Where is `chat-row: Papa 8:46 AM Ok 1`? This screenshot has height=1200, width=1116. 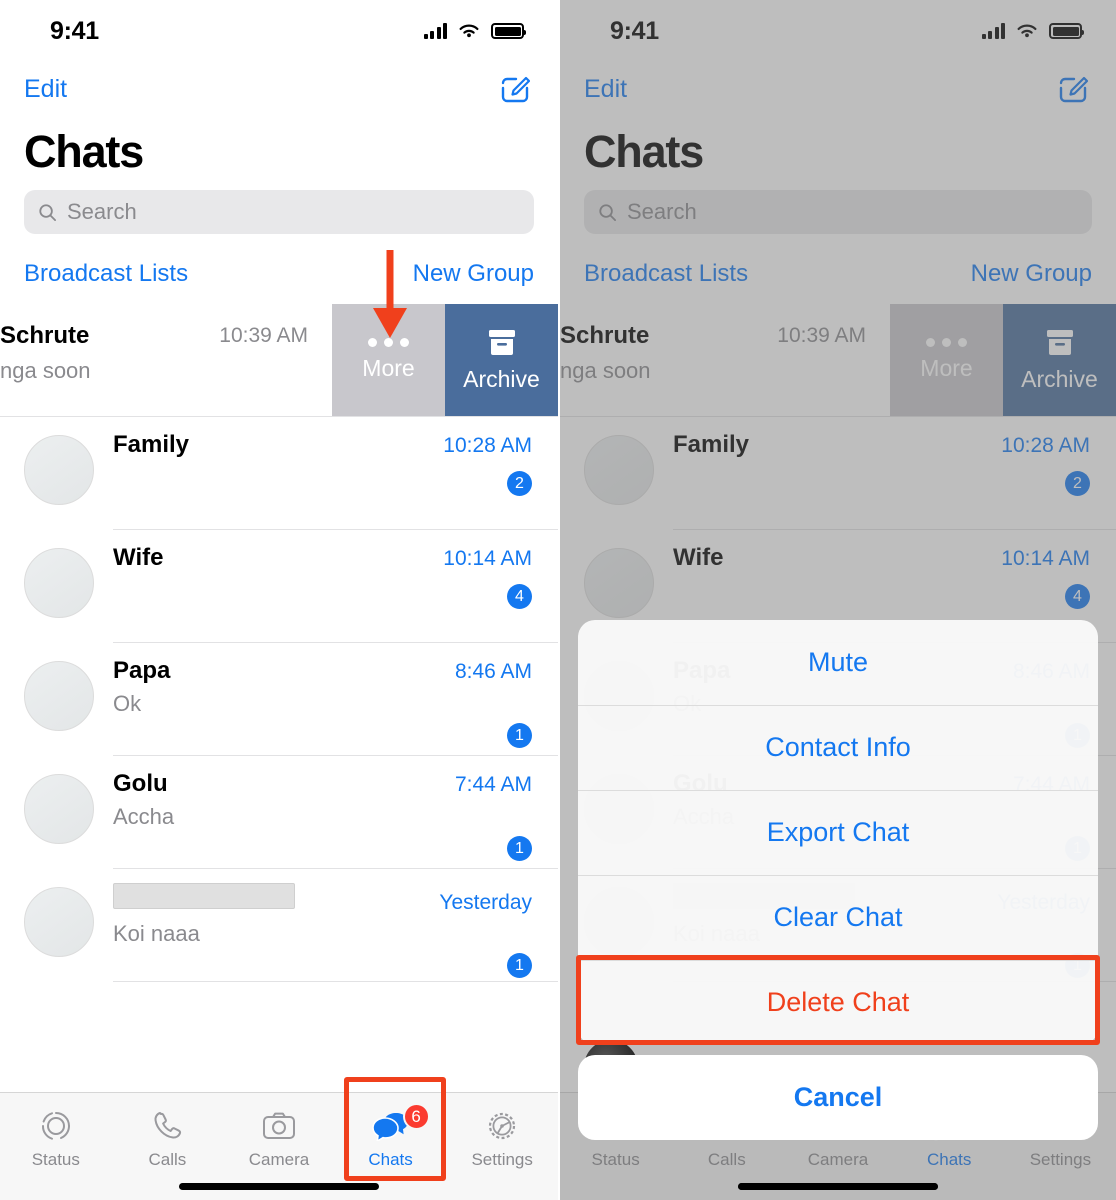 chat-row: Papa 8:46 AM Ok 1 is located at coordinates (279, 699).